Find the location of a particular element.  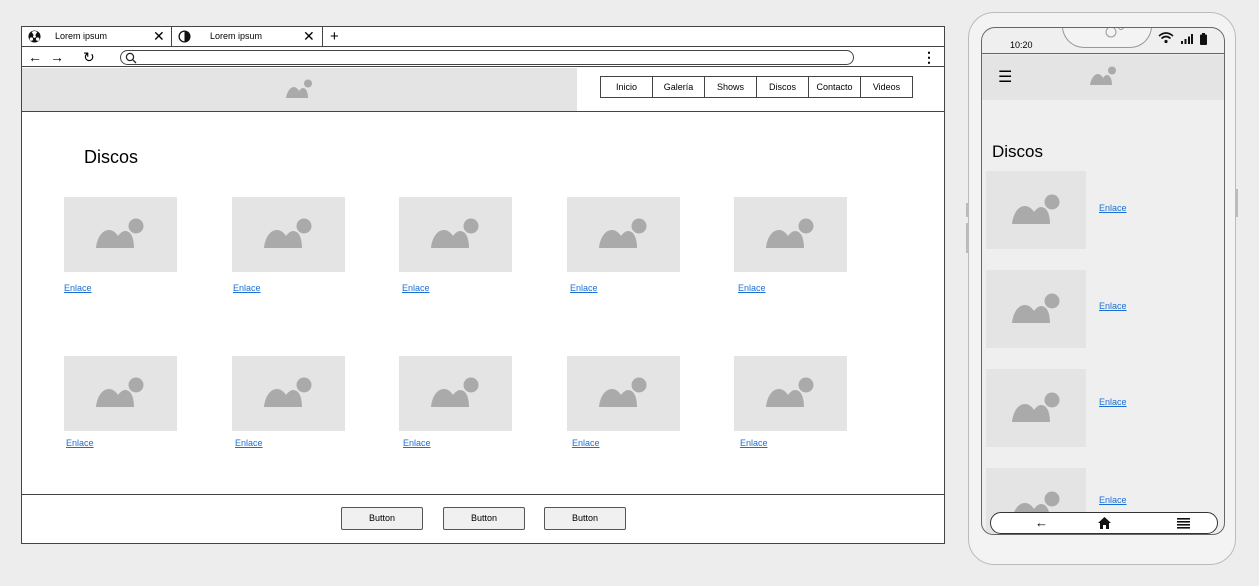

hamburger-menu-icon: ☰ is located at coordinates (1005, 78).